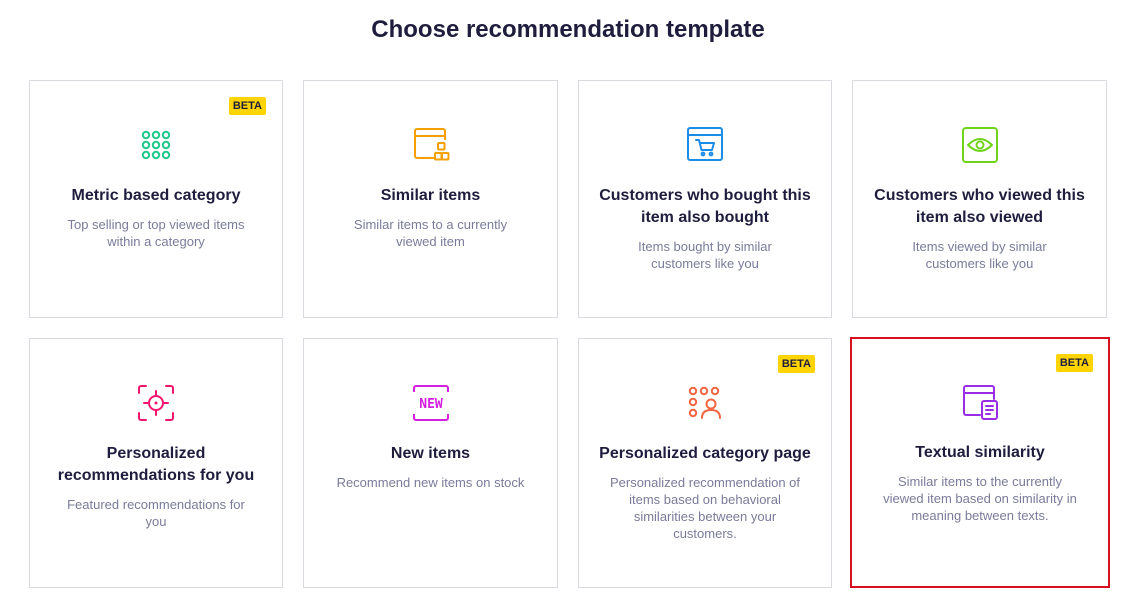 The height and width of the screenshot is (596, 1136). What do you see at coordinates (156, 403) in the screenshot?
I see `target-icon` at bounding box center [156, 403].